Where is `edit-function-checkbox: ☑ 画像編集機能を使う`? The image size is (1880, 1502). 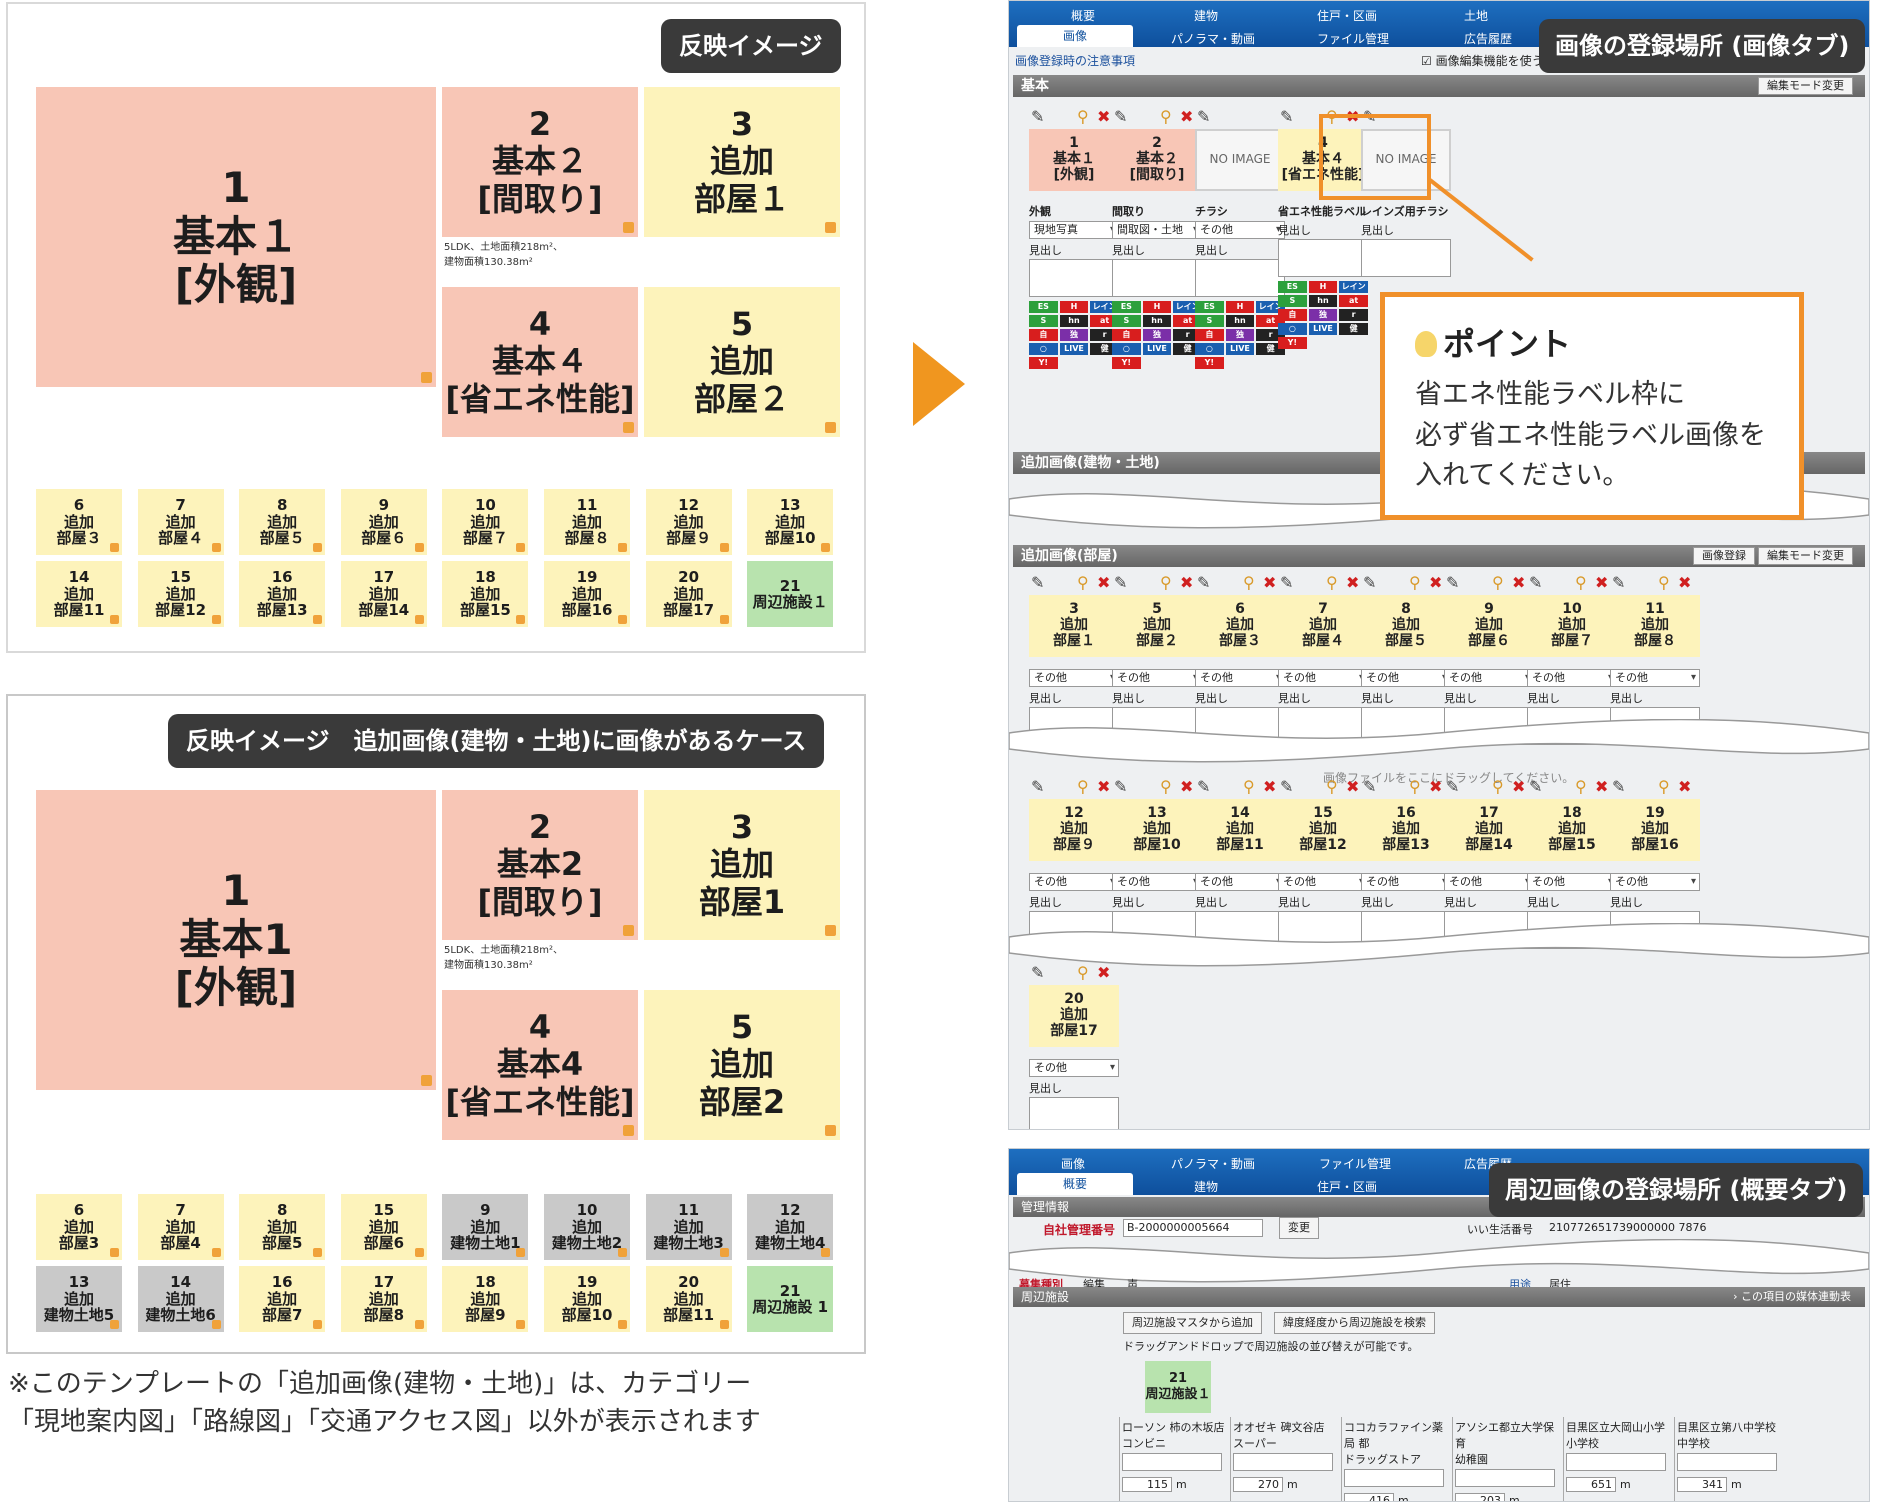 edit-function-checkbox: ☑ 画像編集機能を使う is located at coordinates (1482, 60).